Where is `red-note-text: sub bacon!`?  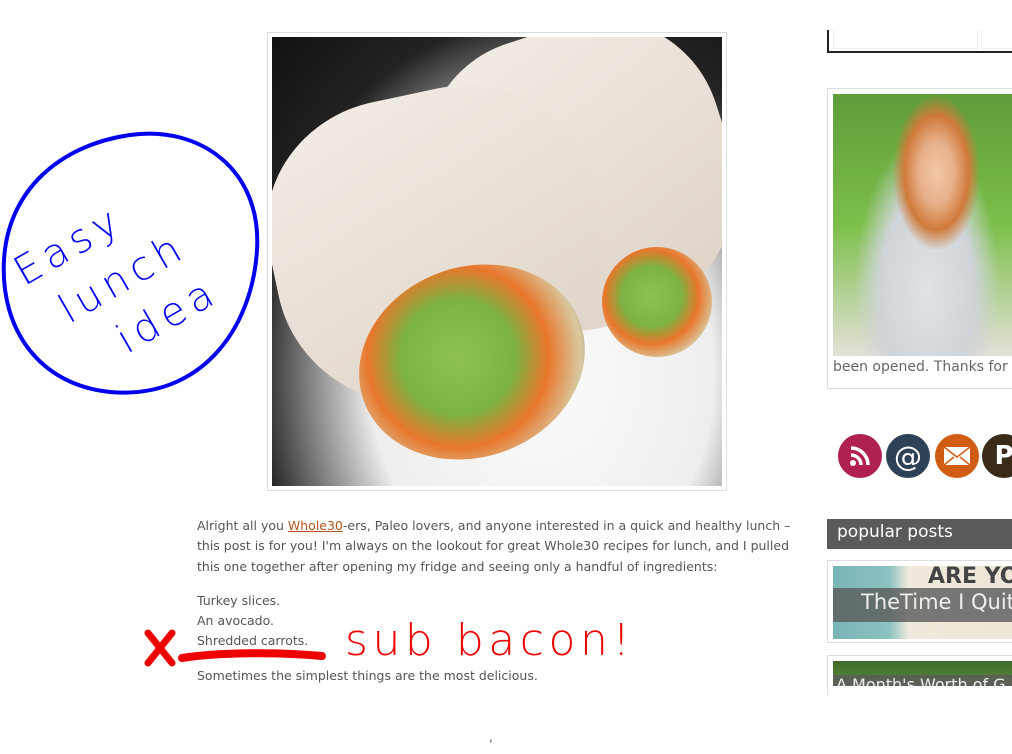
red-note-text: sub bacon! is located at coordinates (490, 640).